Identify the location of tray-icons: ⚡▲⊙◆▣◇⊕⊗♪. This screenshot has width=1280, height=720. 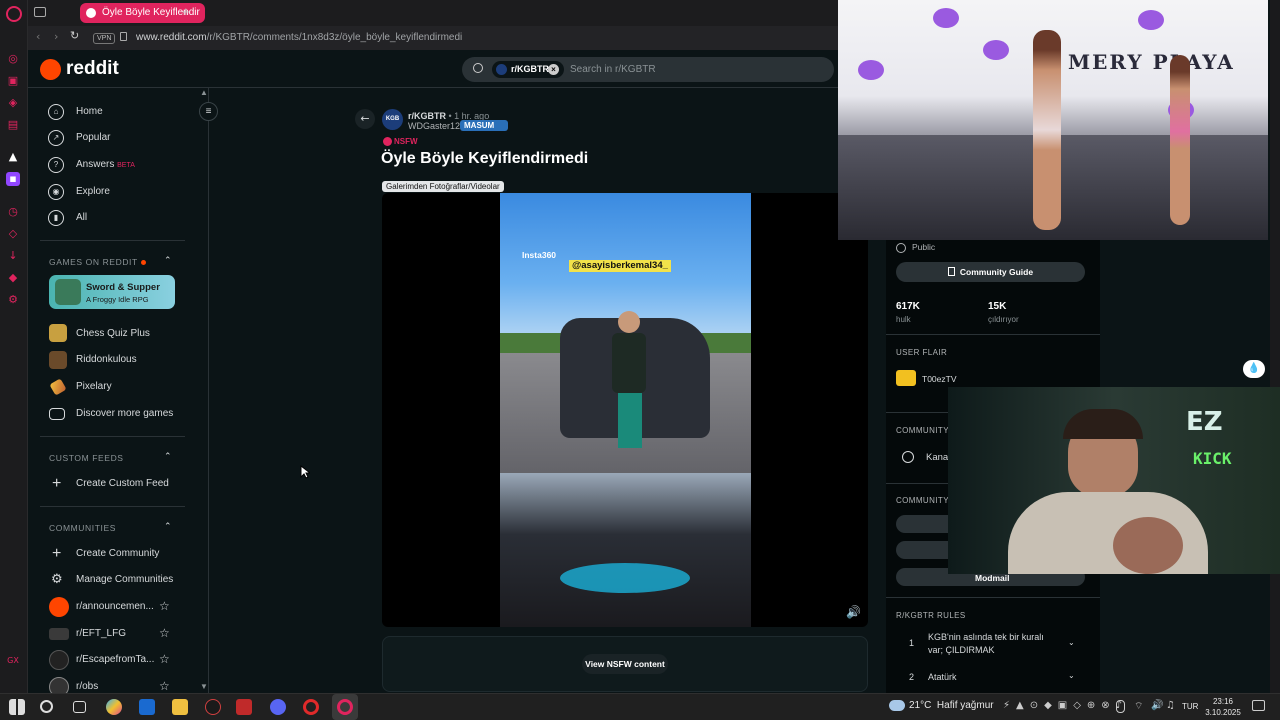
(1065, 705).